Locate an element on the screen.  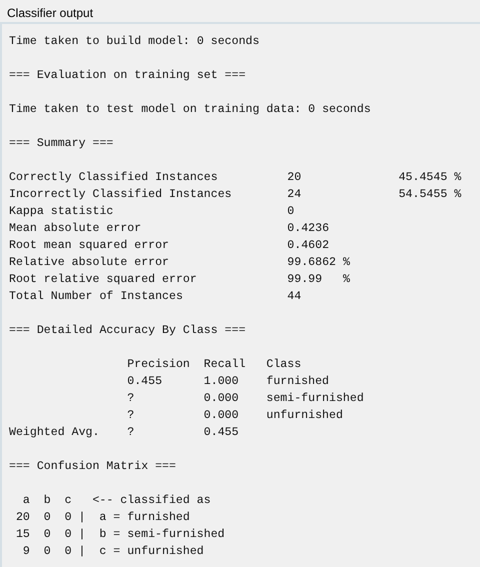
table-cell-text: unfurnished is located at coordinates (305, 416).